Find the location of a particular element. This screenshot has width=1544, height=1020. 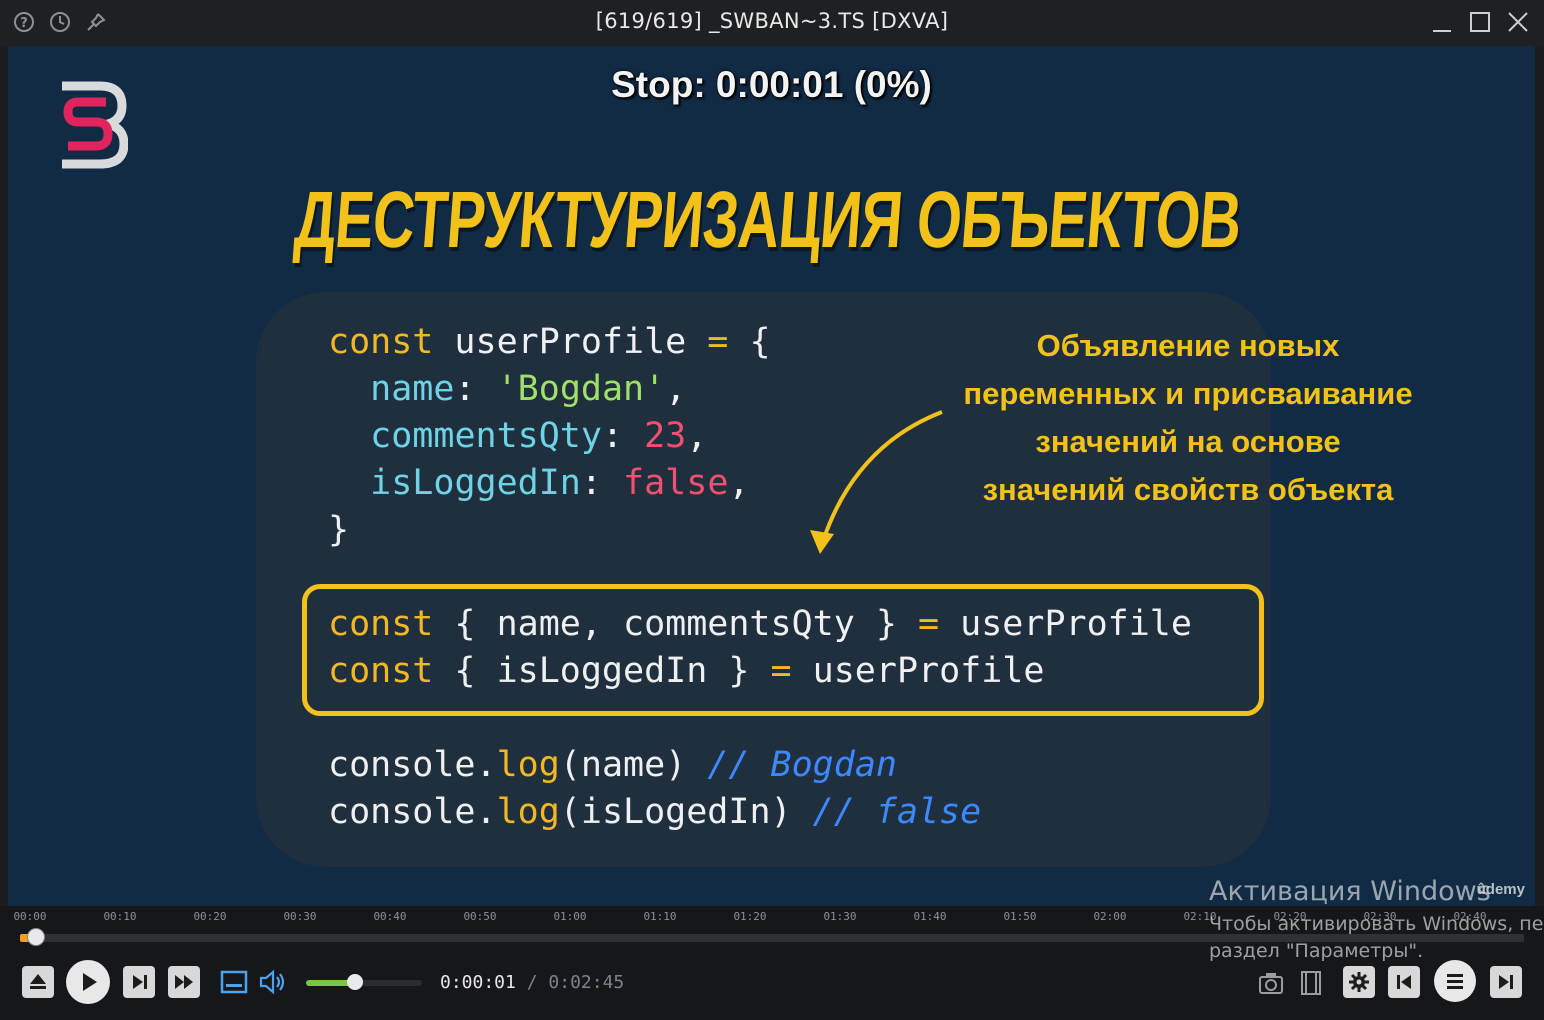

speaker-icon is located at coordinates (272, 982).